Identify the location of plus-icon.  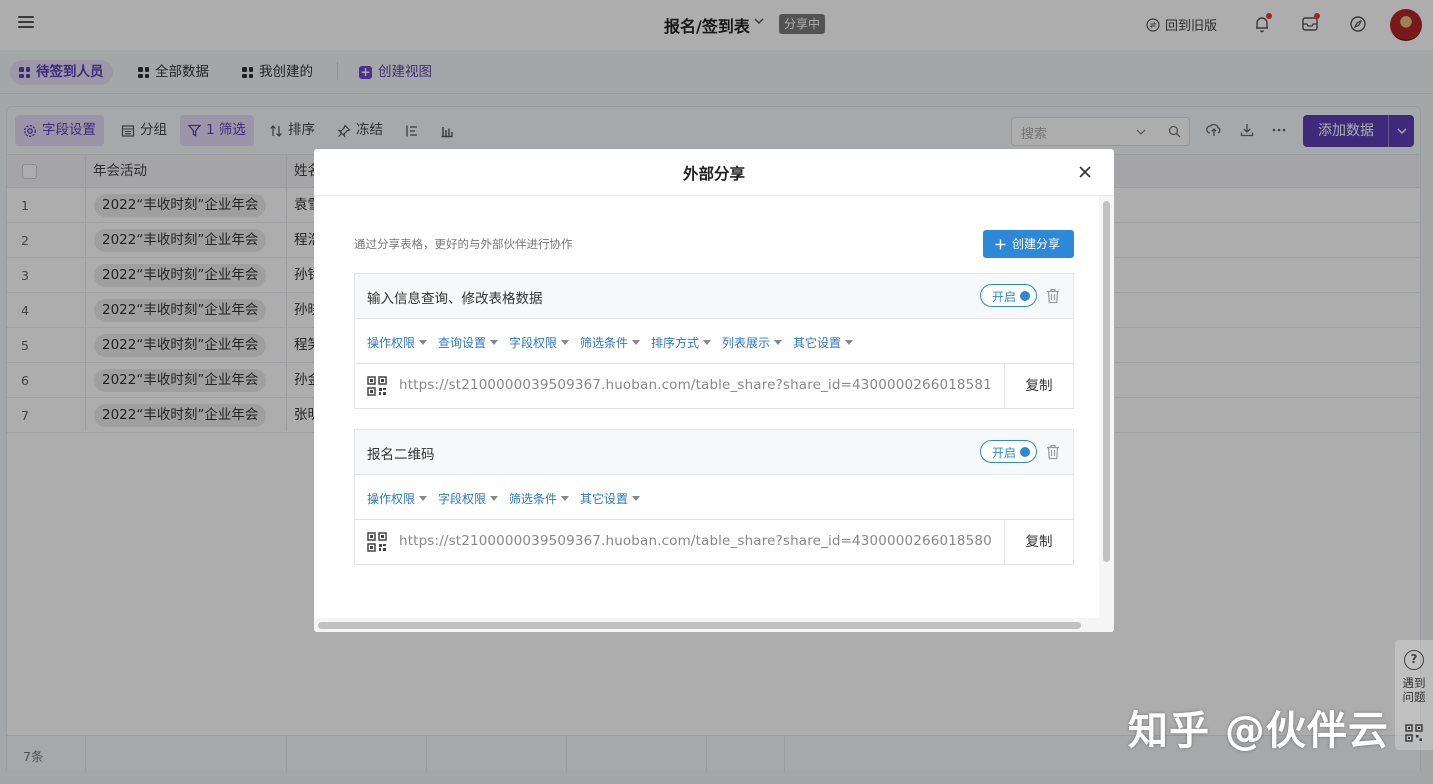
(1000, 244).